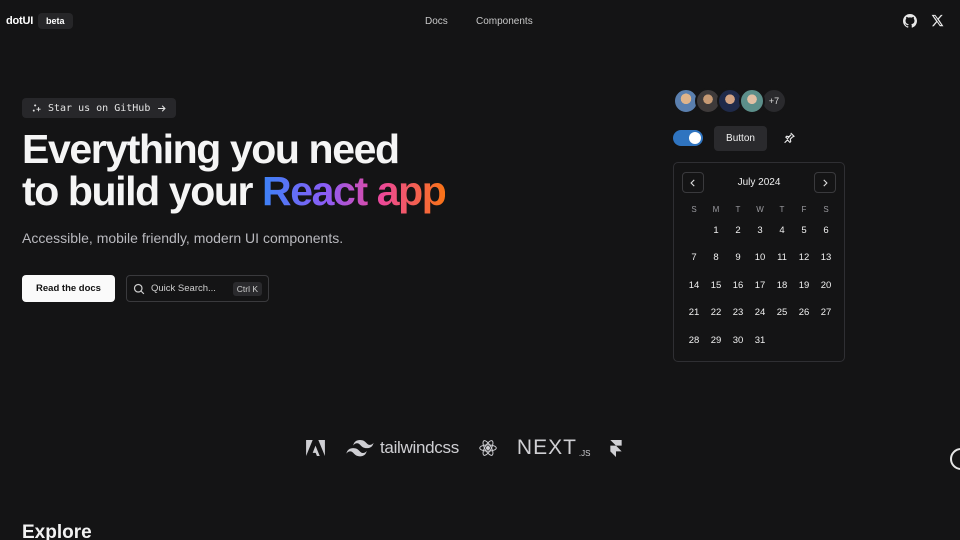 This screenshot has width=960, height=540. I want to click on calendar-day: 29, so click(716, 340).